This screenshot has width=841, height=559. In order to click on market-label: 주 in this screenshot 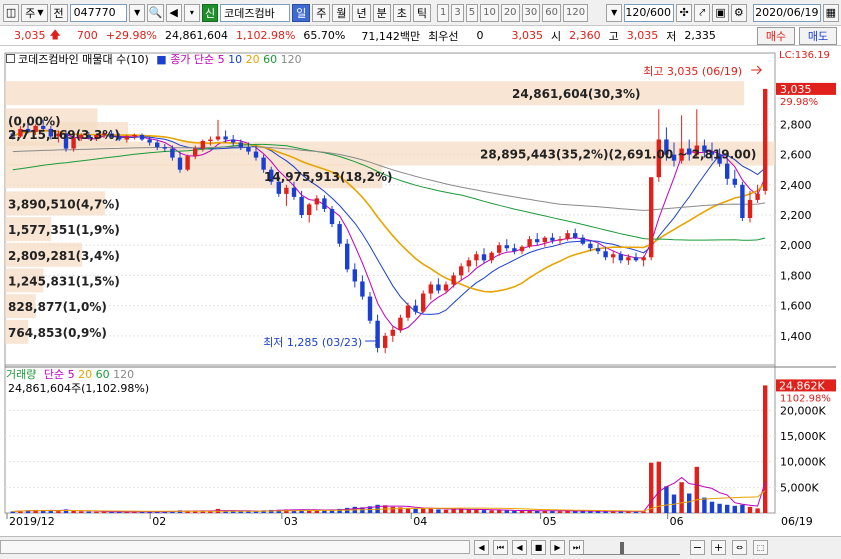, I will do `click(30, 13)`.